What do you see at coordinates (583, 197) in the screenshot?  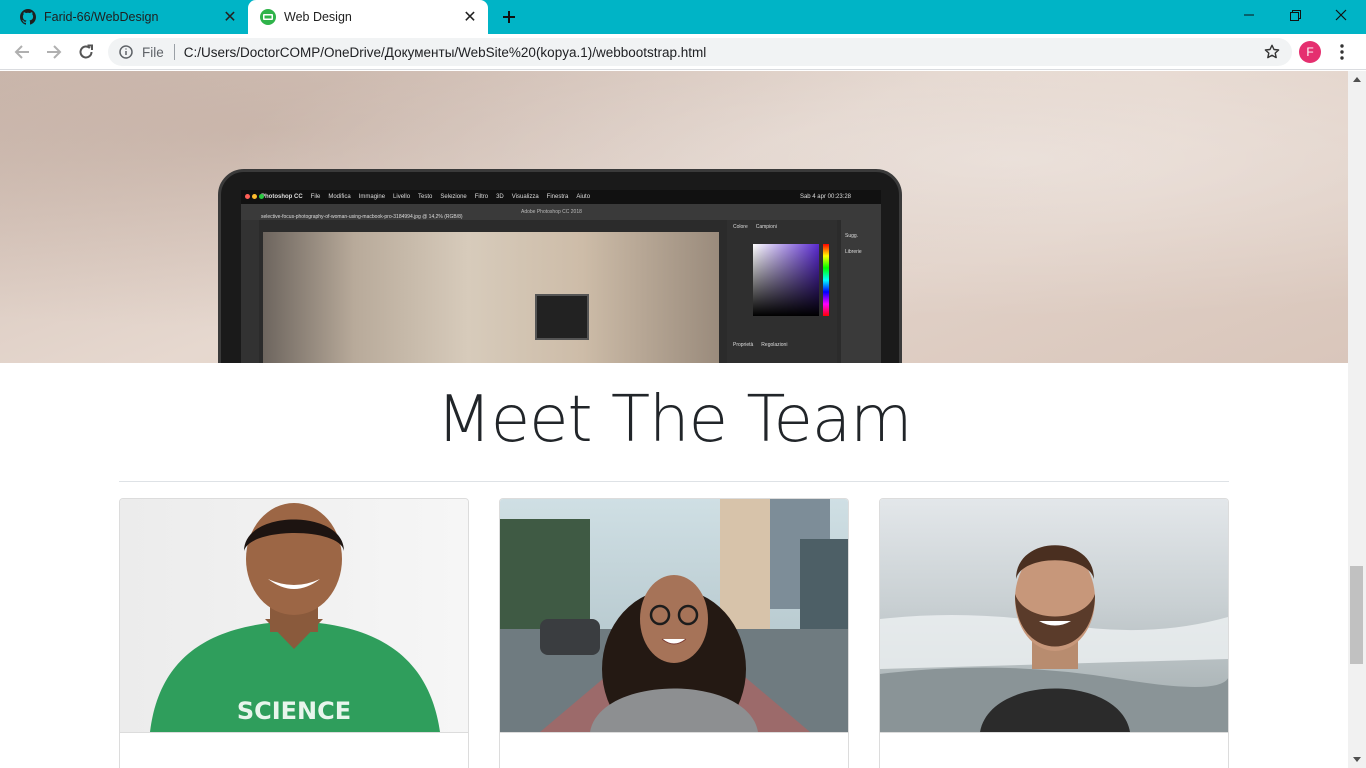 I see `ps-menu-item: Aiuto` at bounding box center [583, 197].